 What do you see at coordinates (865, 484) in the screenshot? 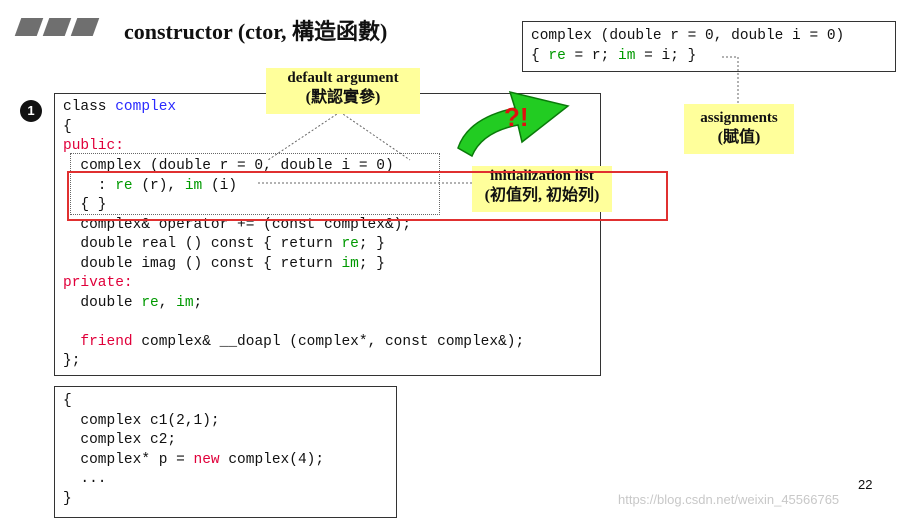
I see `page-number: 22` at bounding box center [865, 484].